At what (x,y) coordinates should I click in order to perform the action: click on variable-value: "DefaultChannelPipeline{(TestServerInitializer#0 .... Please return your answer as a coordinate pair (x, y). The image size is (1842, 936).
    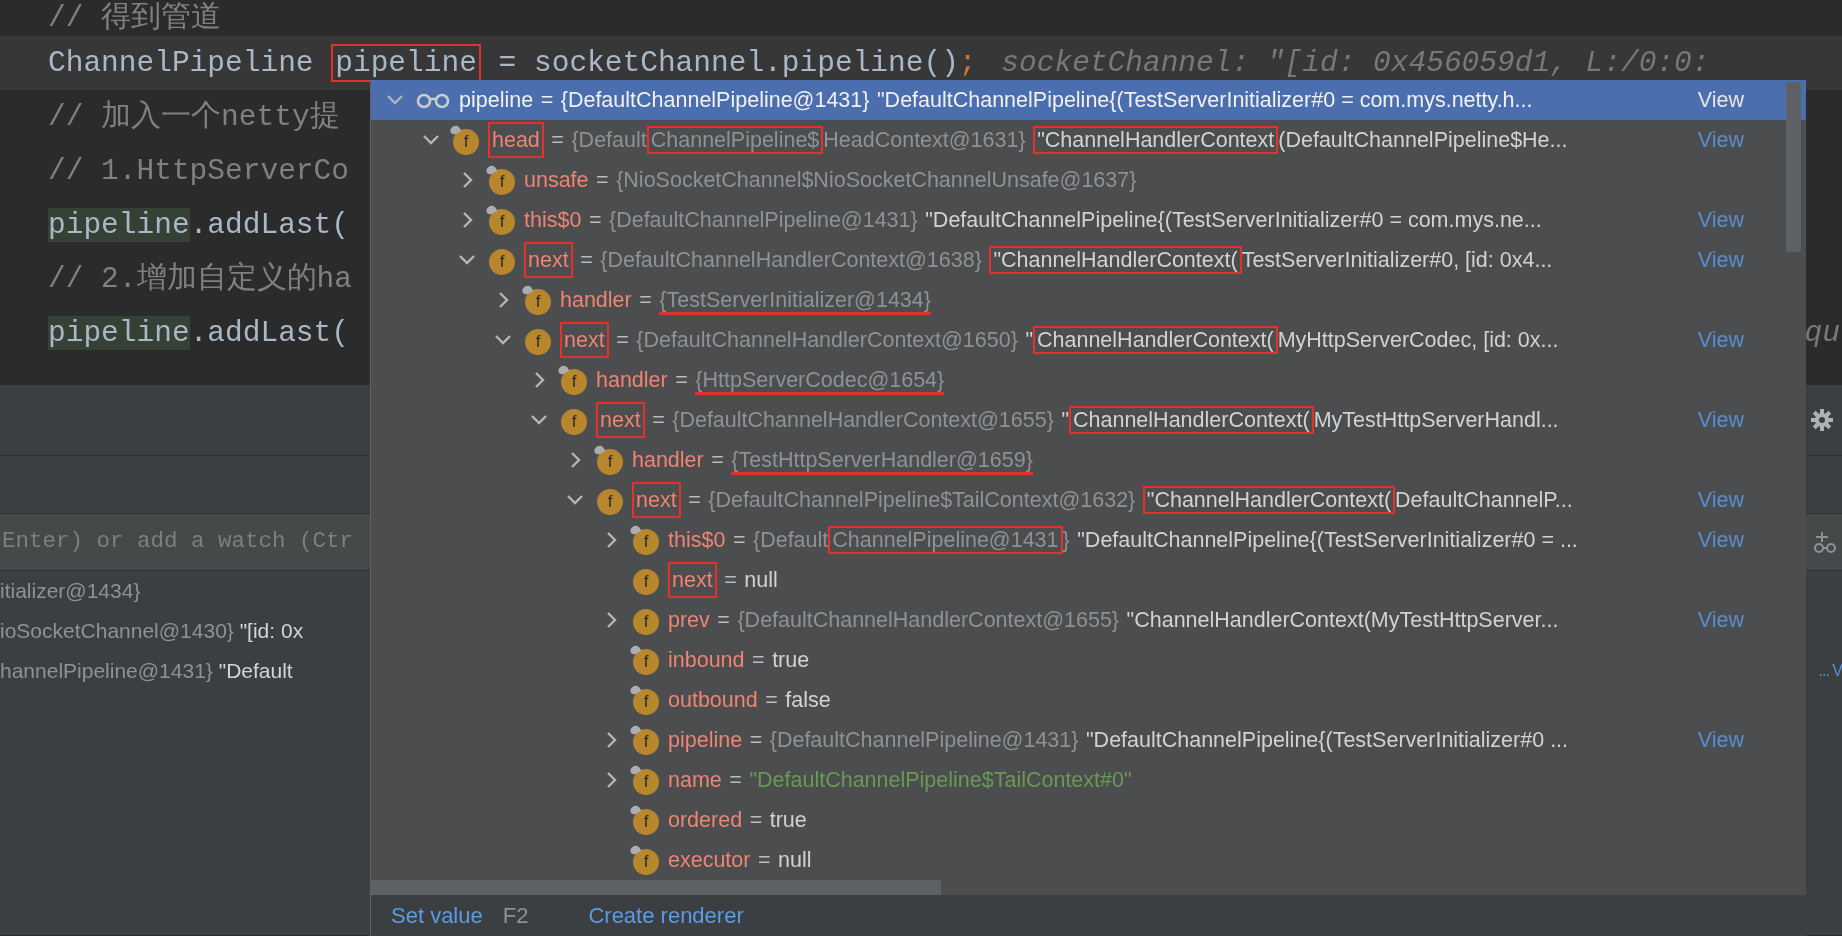
    Looking at the image, I should click on (1327, 740).